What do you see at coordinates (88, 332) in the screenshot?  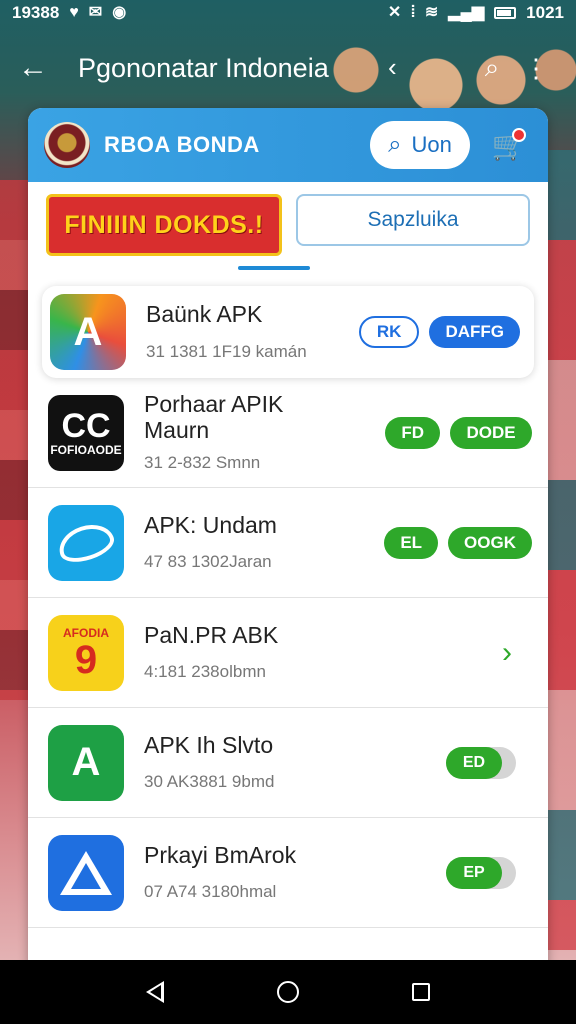 I see `app-icon-letter-a: A` at bounding box center [88, 332].